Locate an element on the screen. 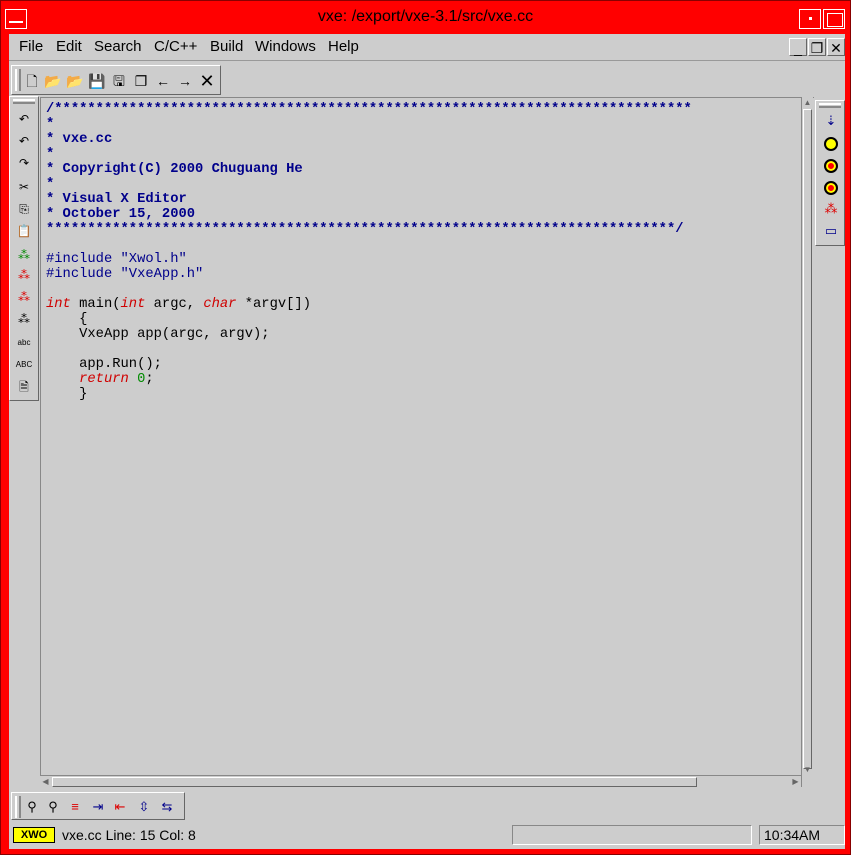 The height and width of the screenshot is (855, 851). code-line: * October 15, 2000 is located at coordinates (121, 214).